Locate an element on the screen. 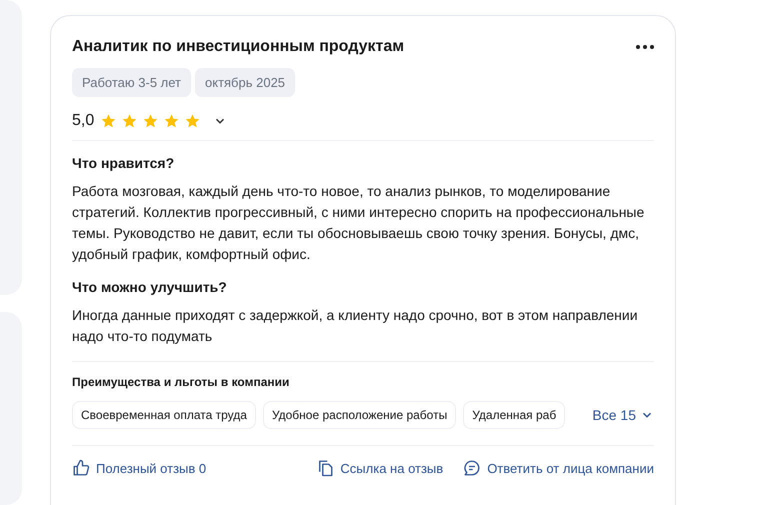 Image resolution: width=768 pixels, height=505 pixels. more-icon is located at coordinates (645, 47).